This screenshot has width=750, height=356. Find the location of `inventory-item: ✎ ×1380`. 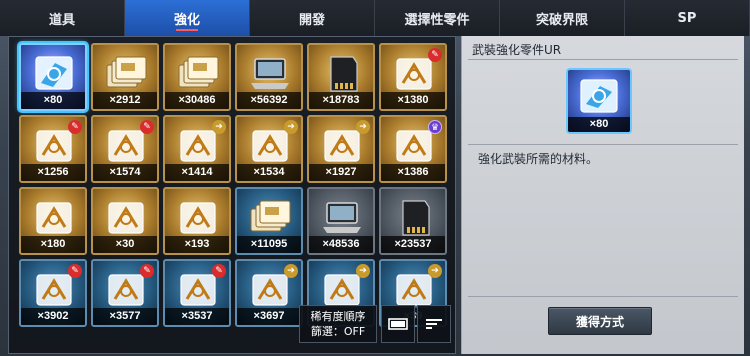

inventory-item: ✎ ×1380 is located at coordinates (413, 77).